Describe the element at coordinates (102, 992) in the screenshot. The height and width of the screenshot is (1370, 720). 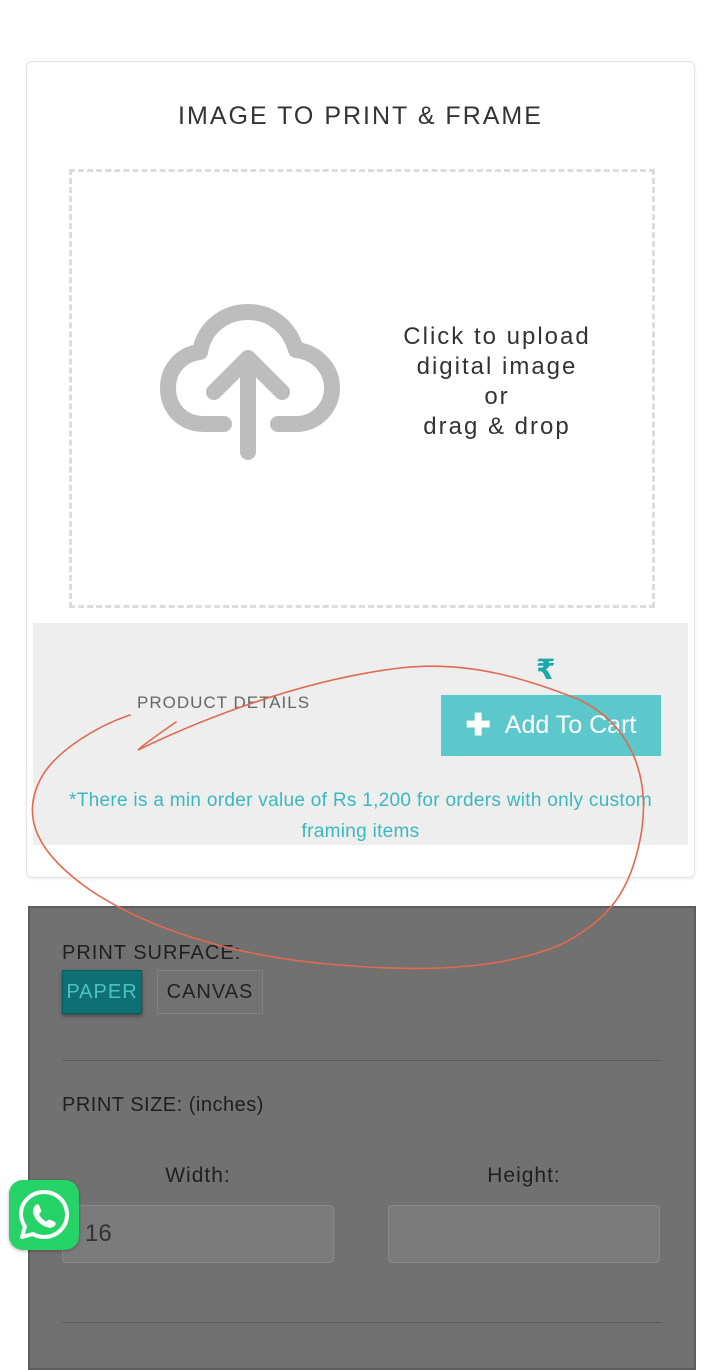
I see `surface-paper-button: PAPER` at that location.